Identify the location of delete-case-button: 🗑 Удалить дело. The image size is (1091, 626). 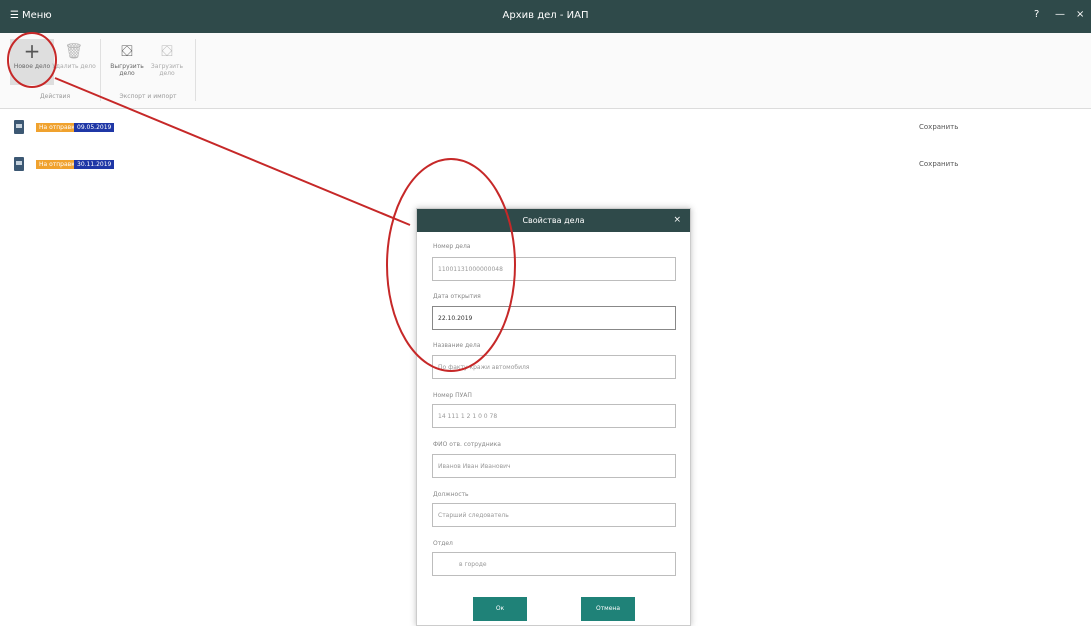
(74, 54).